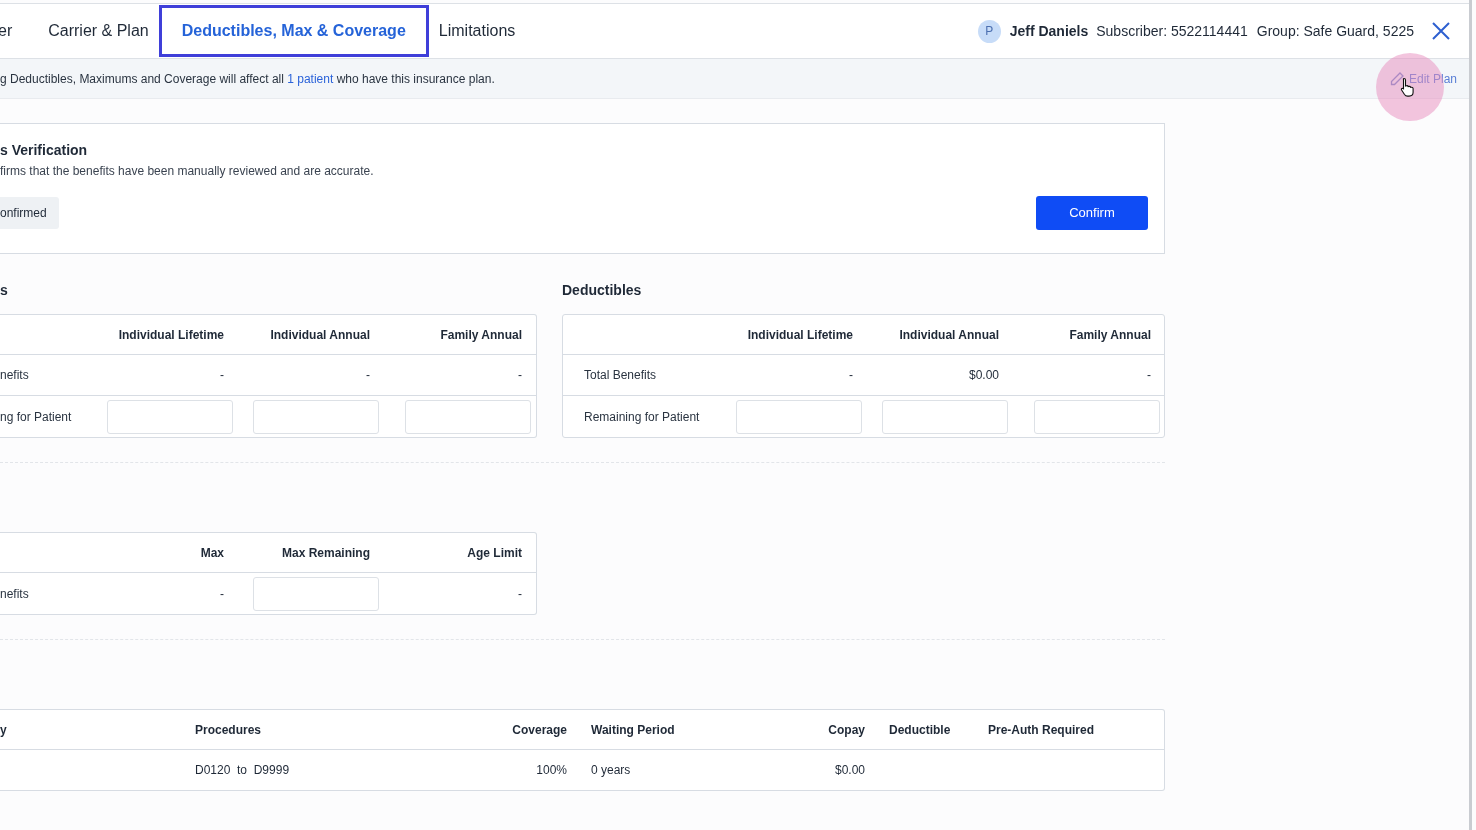  I want to click on close-icon, so click(1441, 31).